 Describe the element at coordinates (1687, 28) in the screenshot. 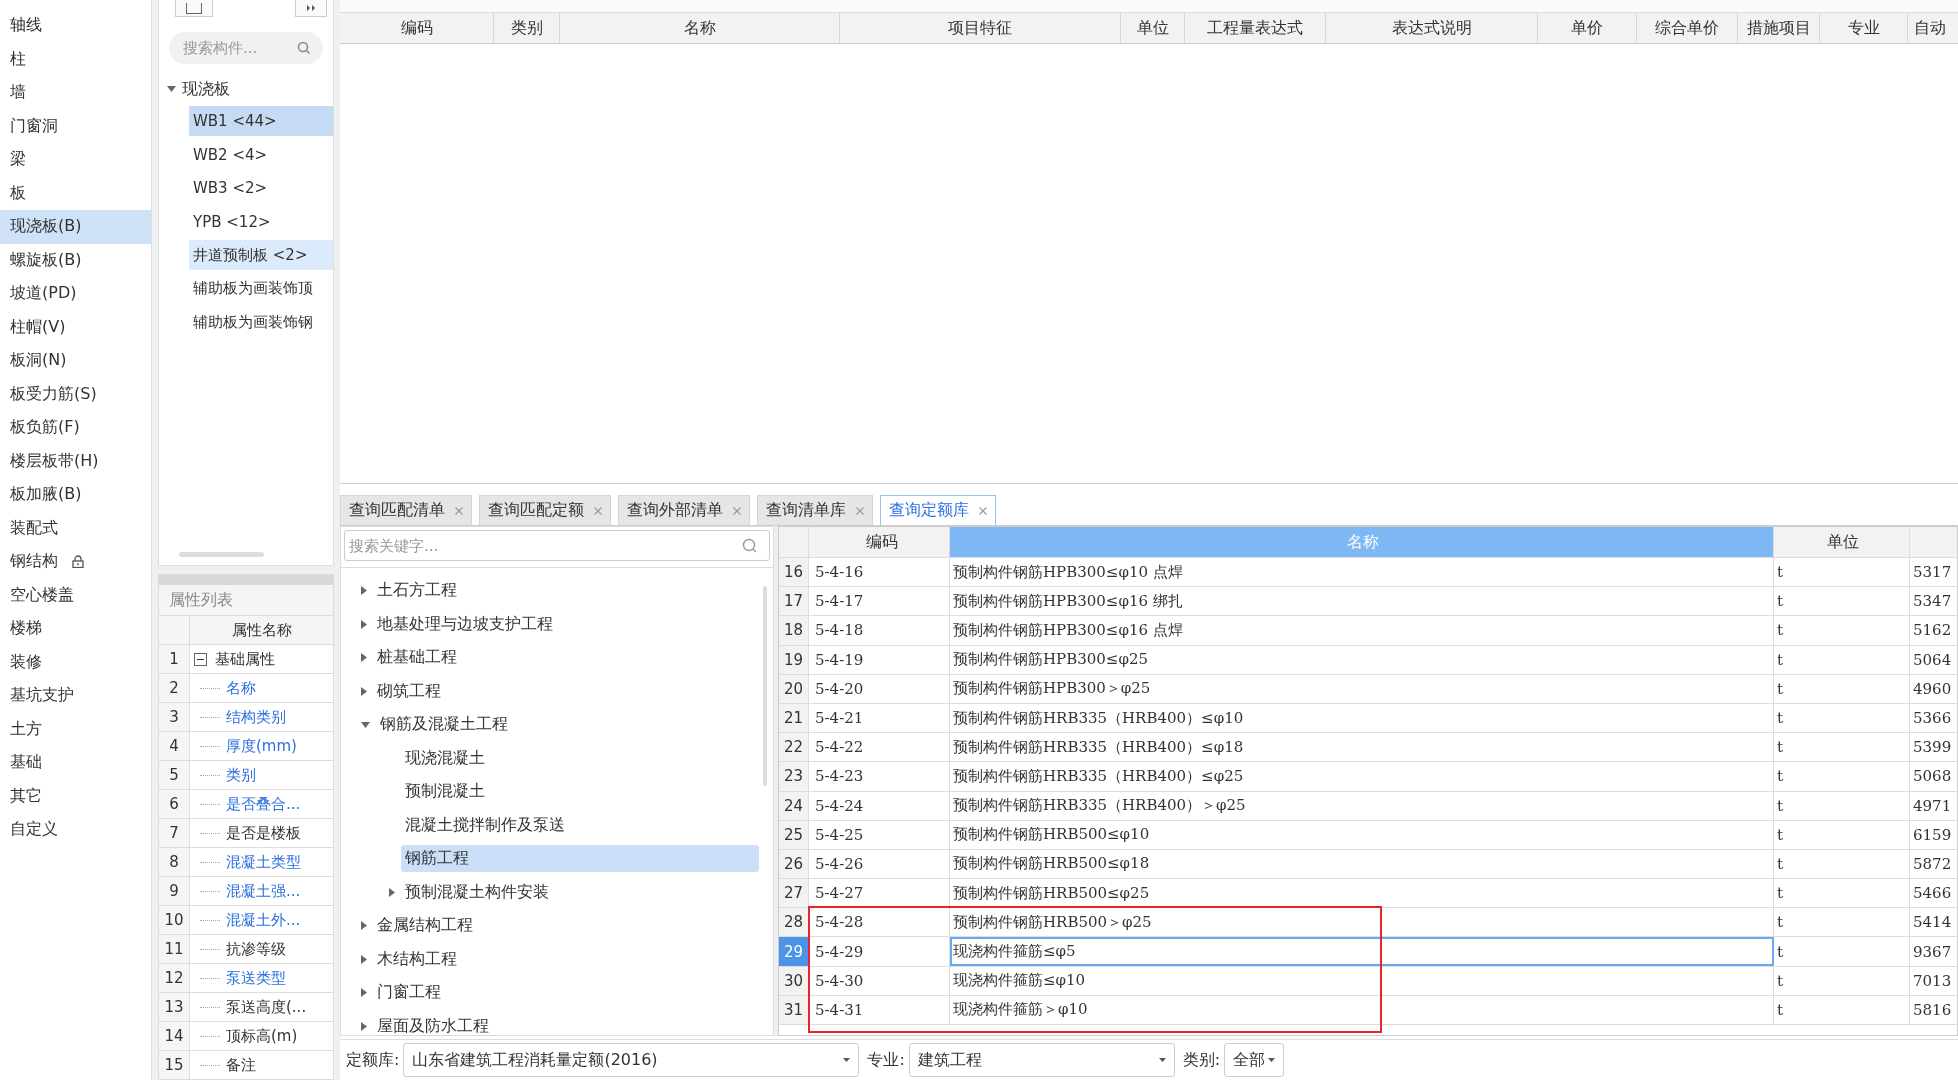

I see `column-header: 综合单价` at that location.